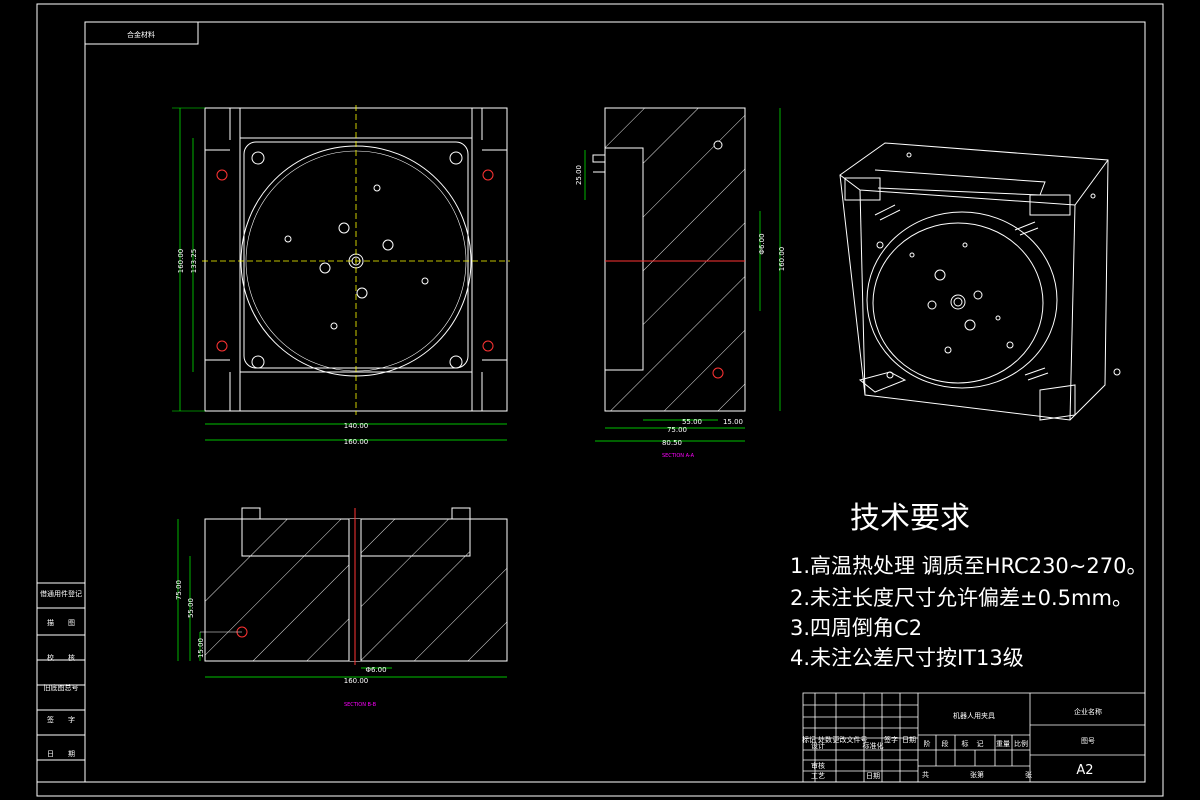 This screenshot has width=1200, height=800. I want to click on tb-stage-label: 标, so click(965, 743).